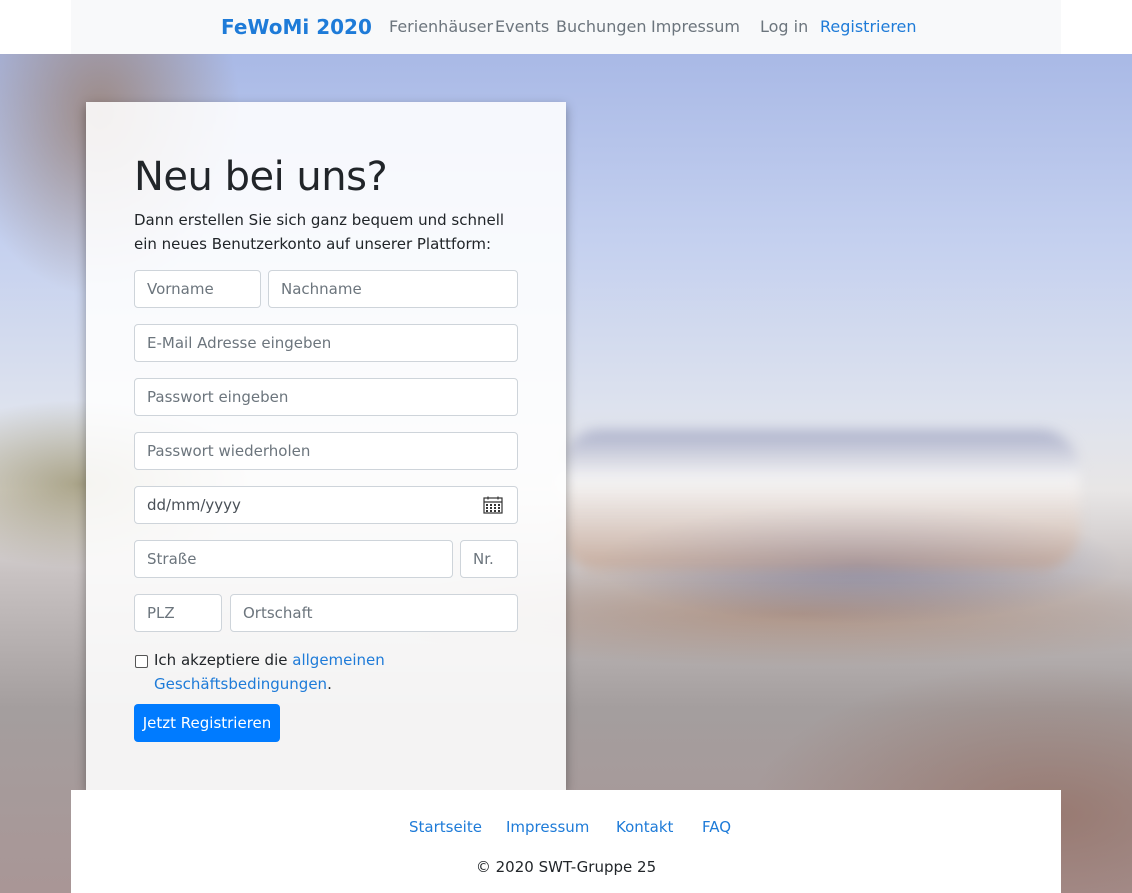 Image resolution: width=1132 pixels, height=893 pixels. What do you see at coordinates (207, 723) in the screenshot?
I see `register-submit-button: Jetzt Registrieren` at bounding box center [207, 723].